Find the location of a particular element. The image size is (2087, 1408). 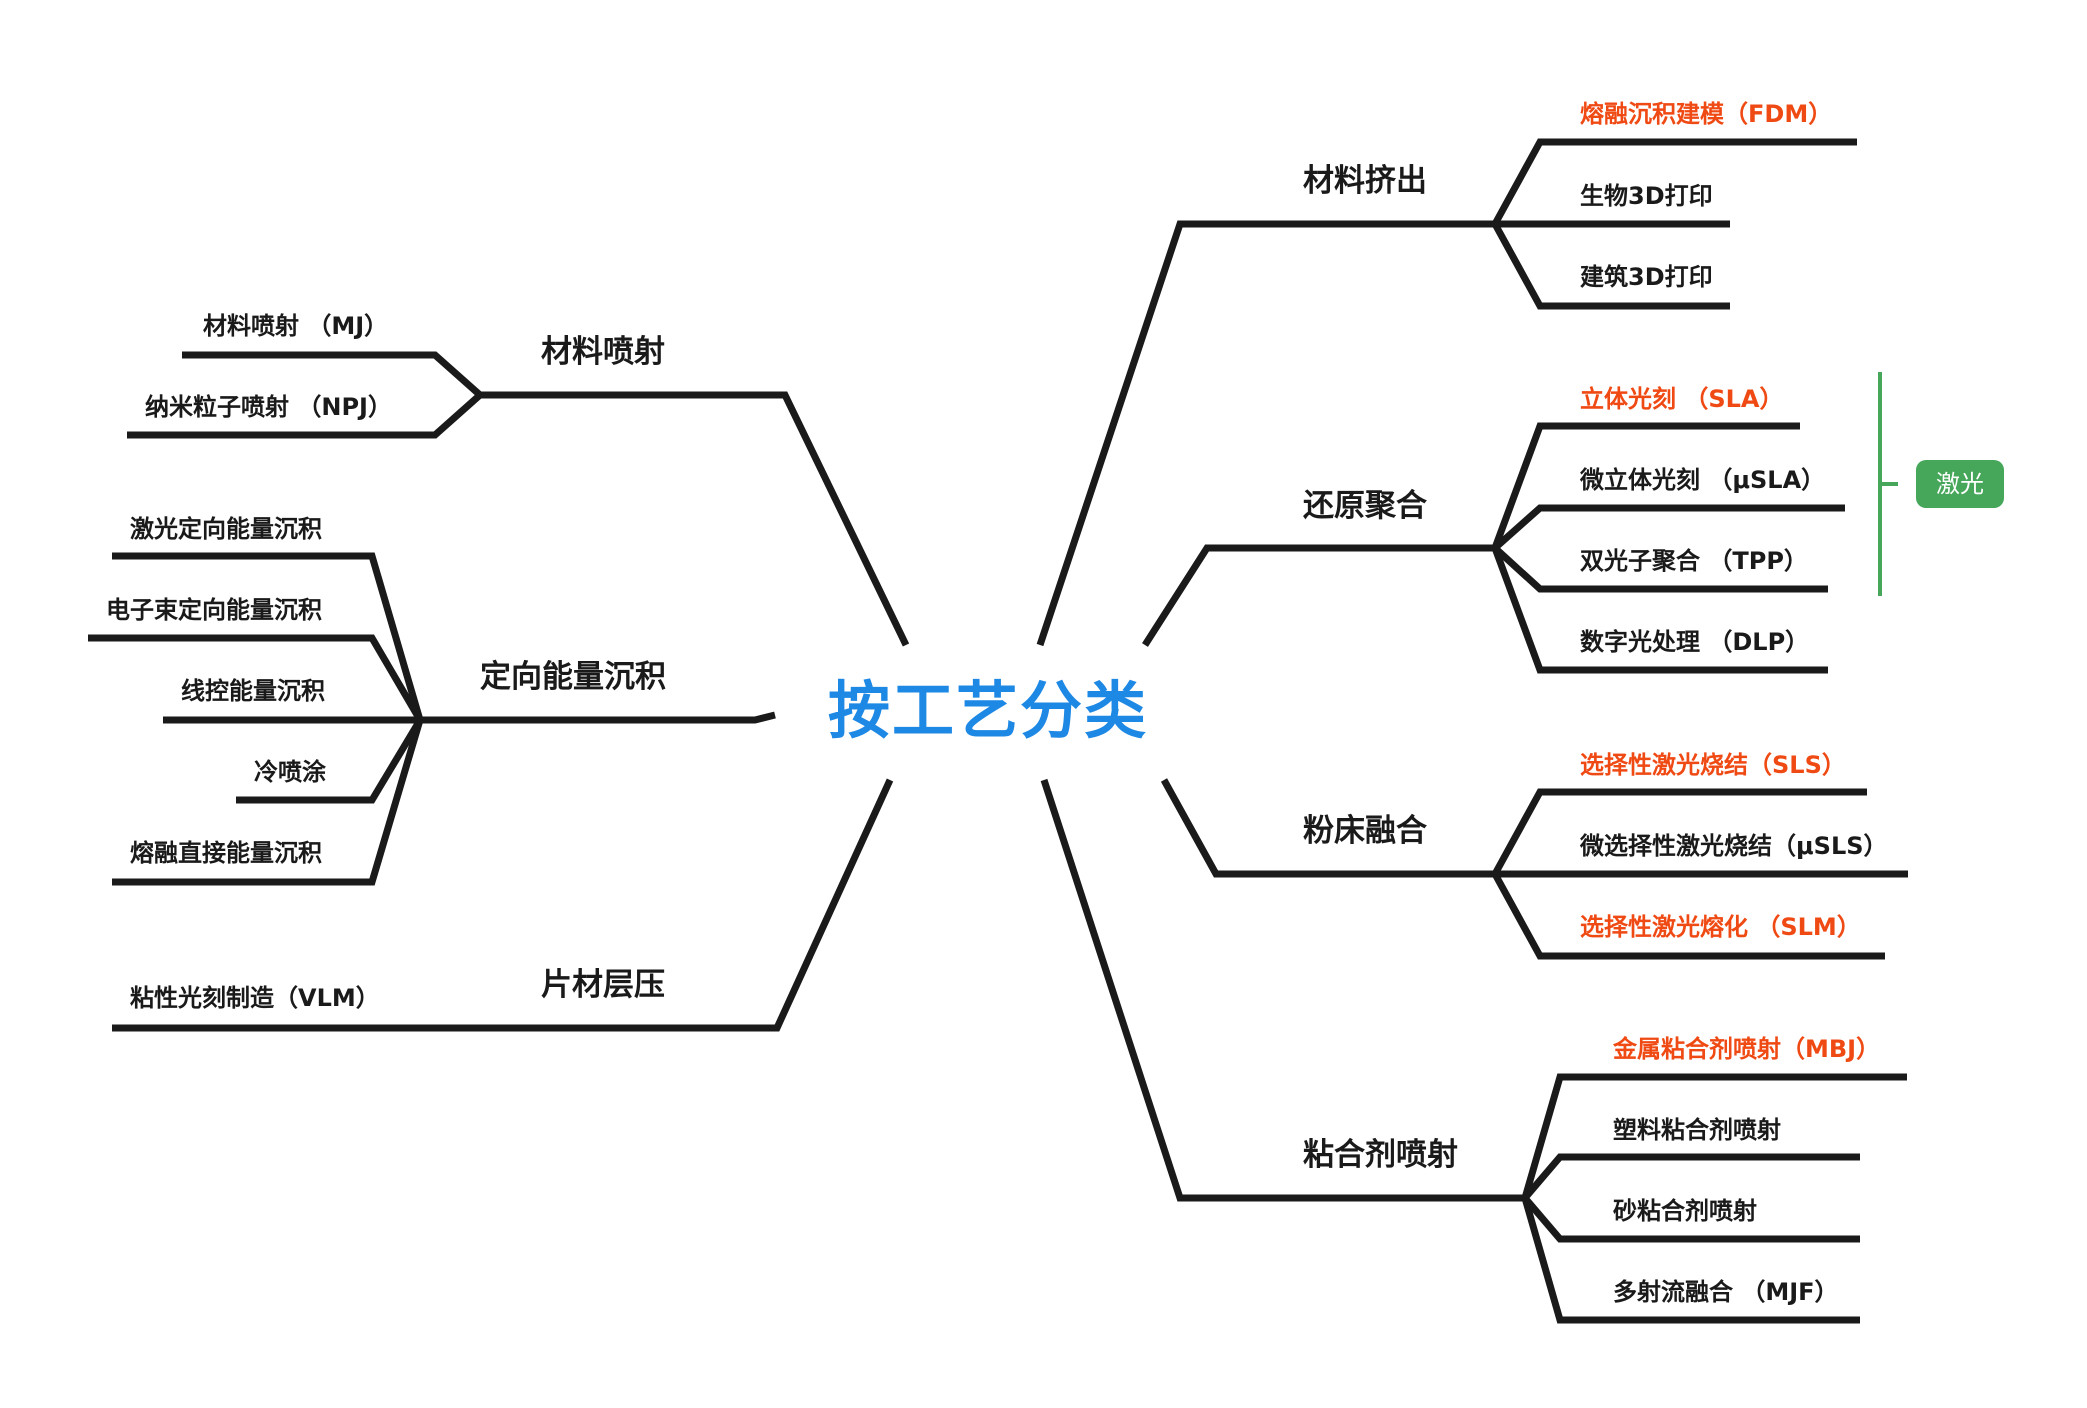

edge-usla is located at coordinates (1668, 527).